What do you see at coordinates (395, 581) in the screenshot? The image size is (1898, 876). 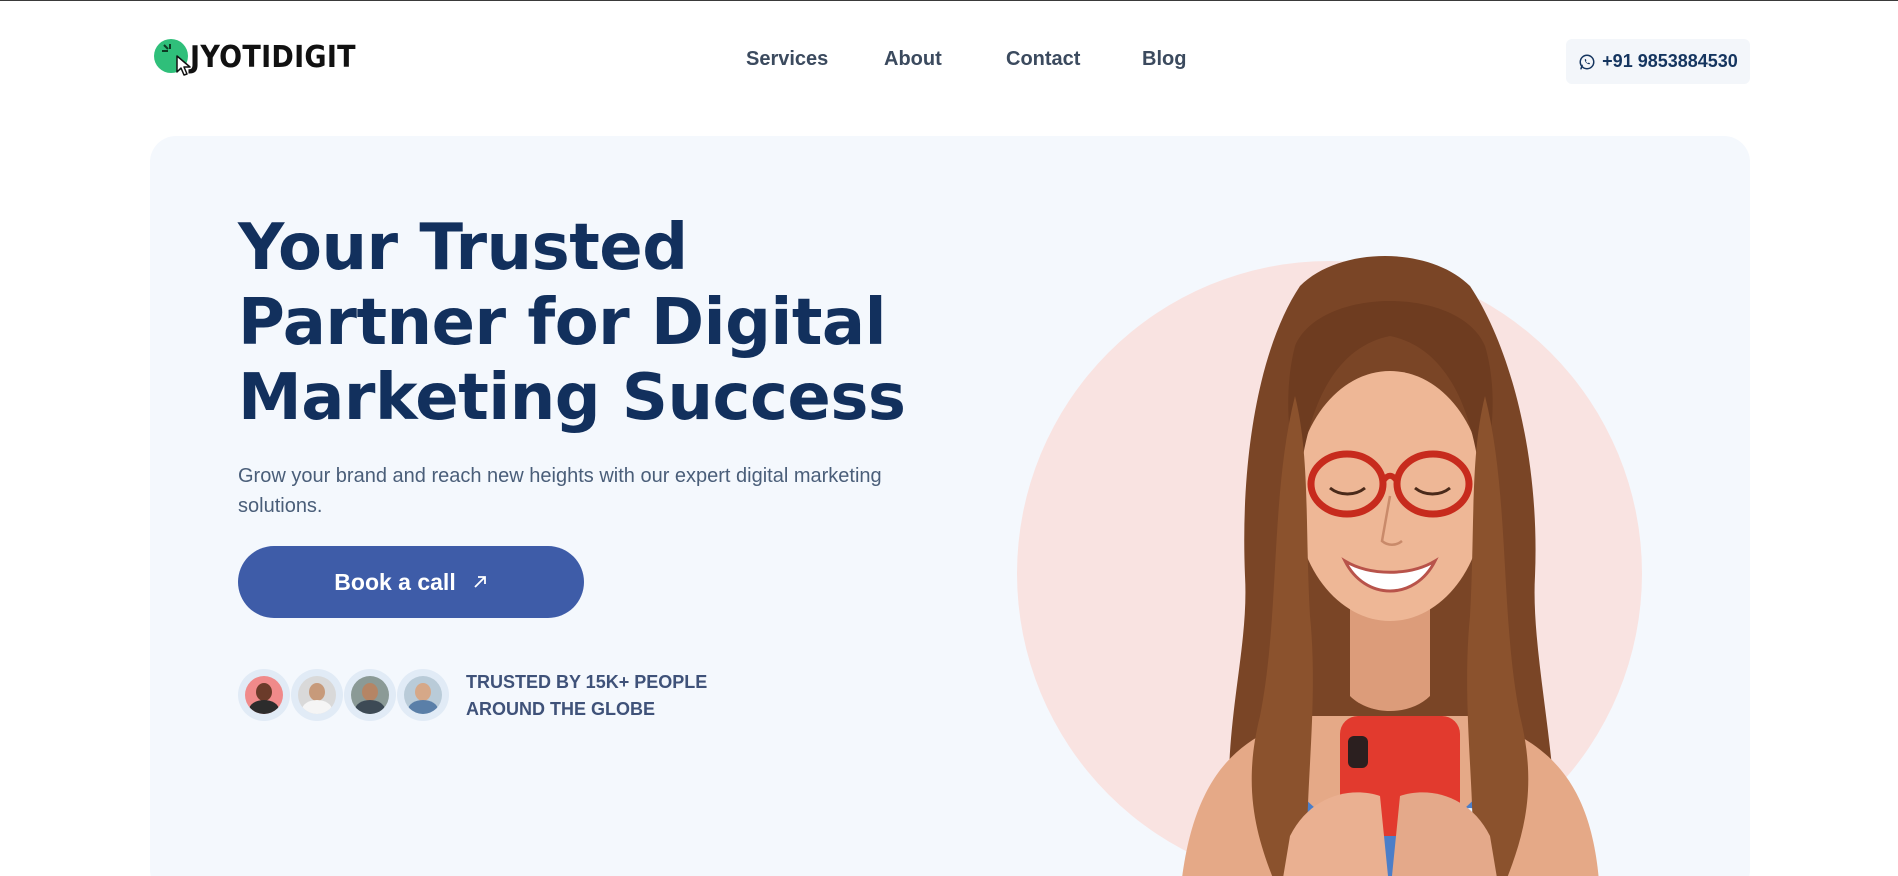 I see `book-call-label: Book a call` at bounding box center [395, 581].